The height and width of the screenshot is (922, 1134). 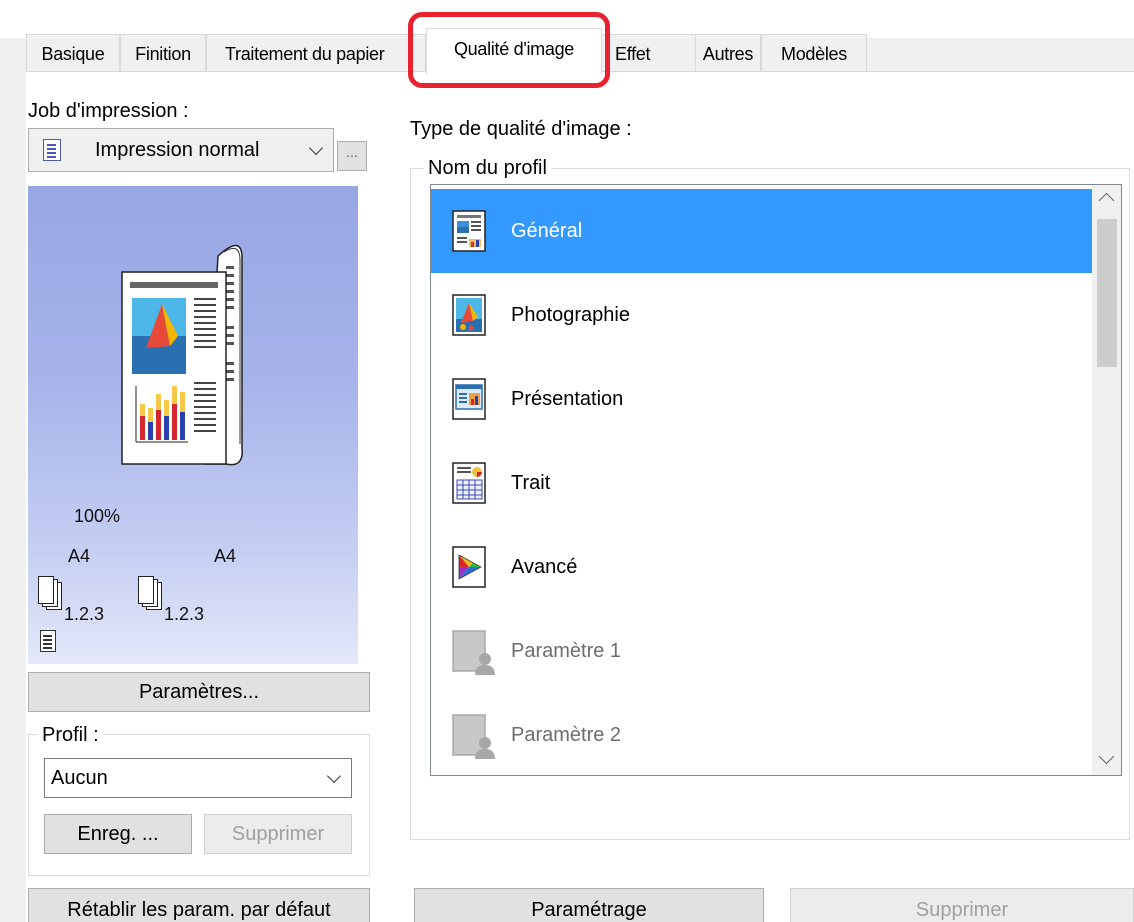 I want to click on reset-defaults-button: Rétablir les param. par défaut, so click(x=199, y=905).